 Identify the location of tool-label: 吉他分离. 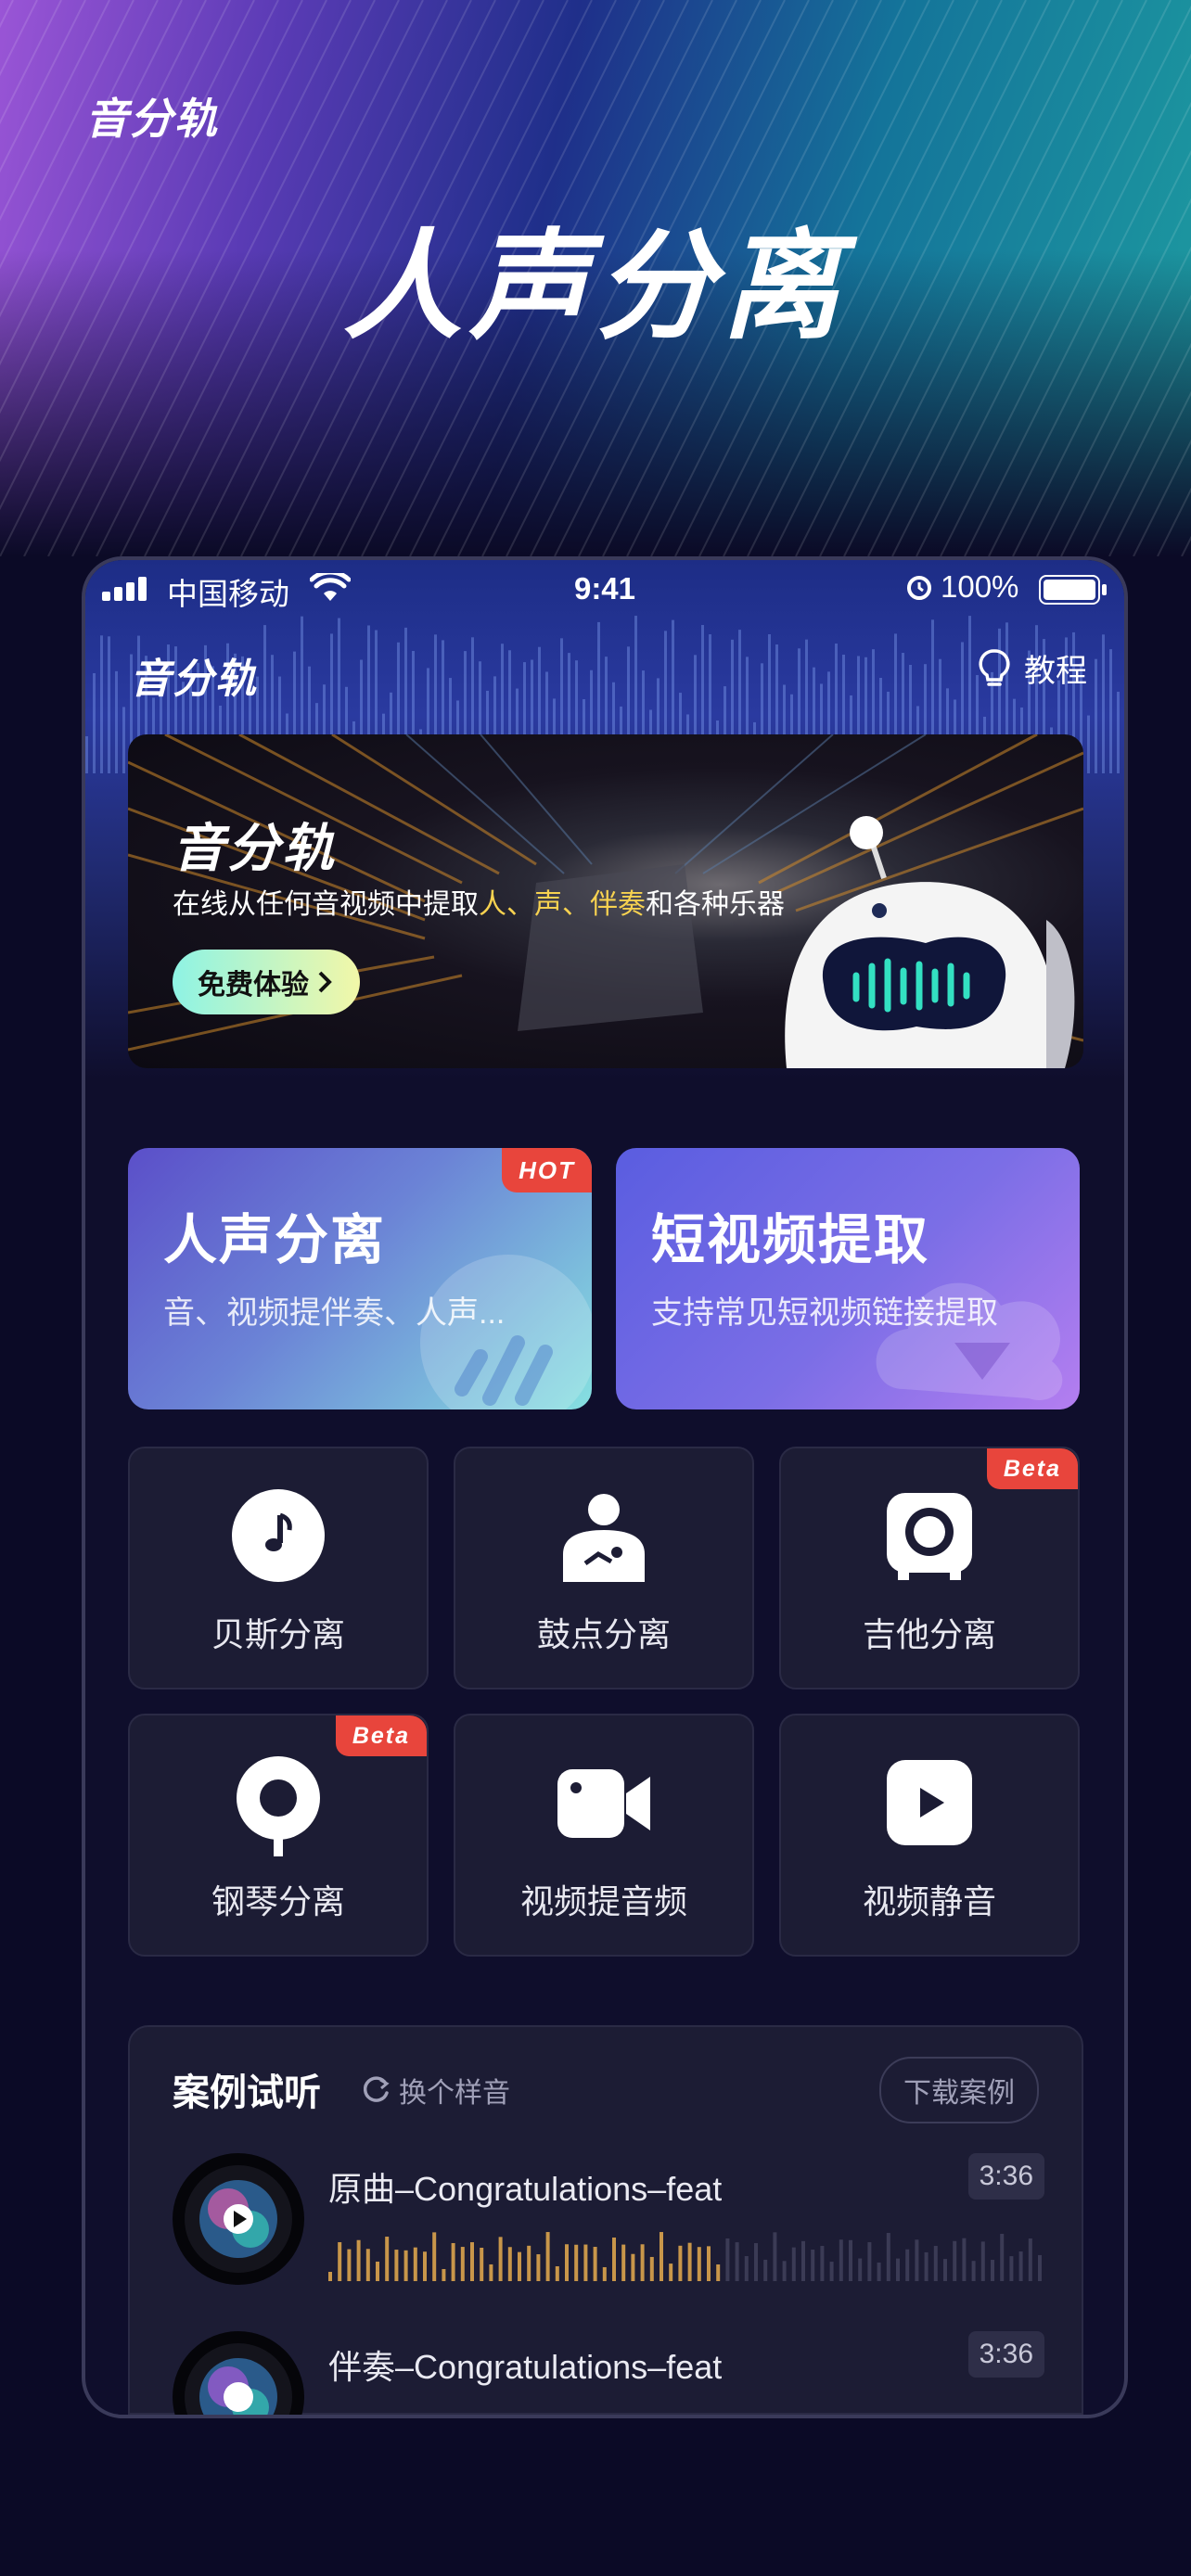
(929, 1634).